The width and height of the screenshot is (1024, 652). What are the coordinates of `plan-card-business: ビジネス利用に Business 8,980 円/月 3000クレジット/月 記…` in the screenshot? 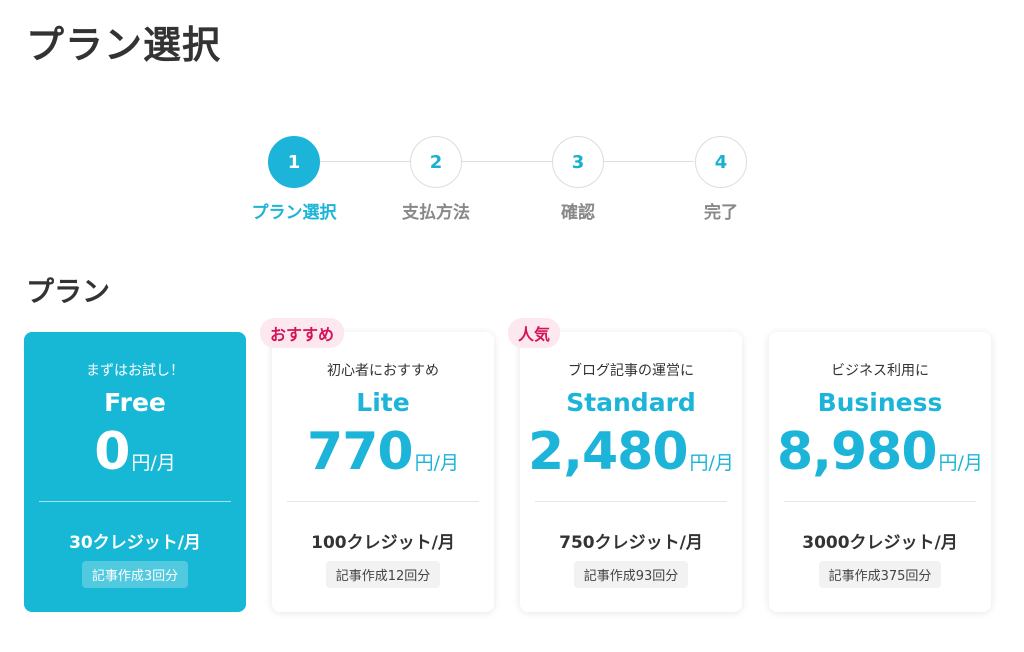 It's located at (880, 472).